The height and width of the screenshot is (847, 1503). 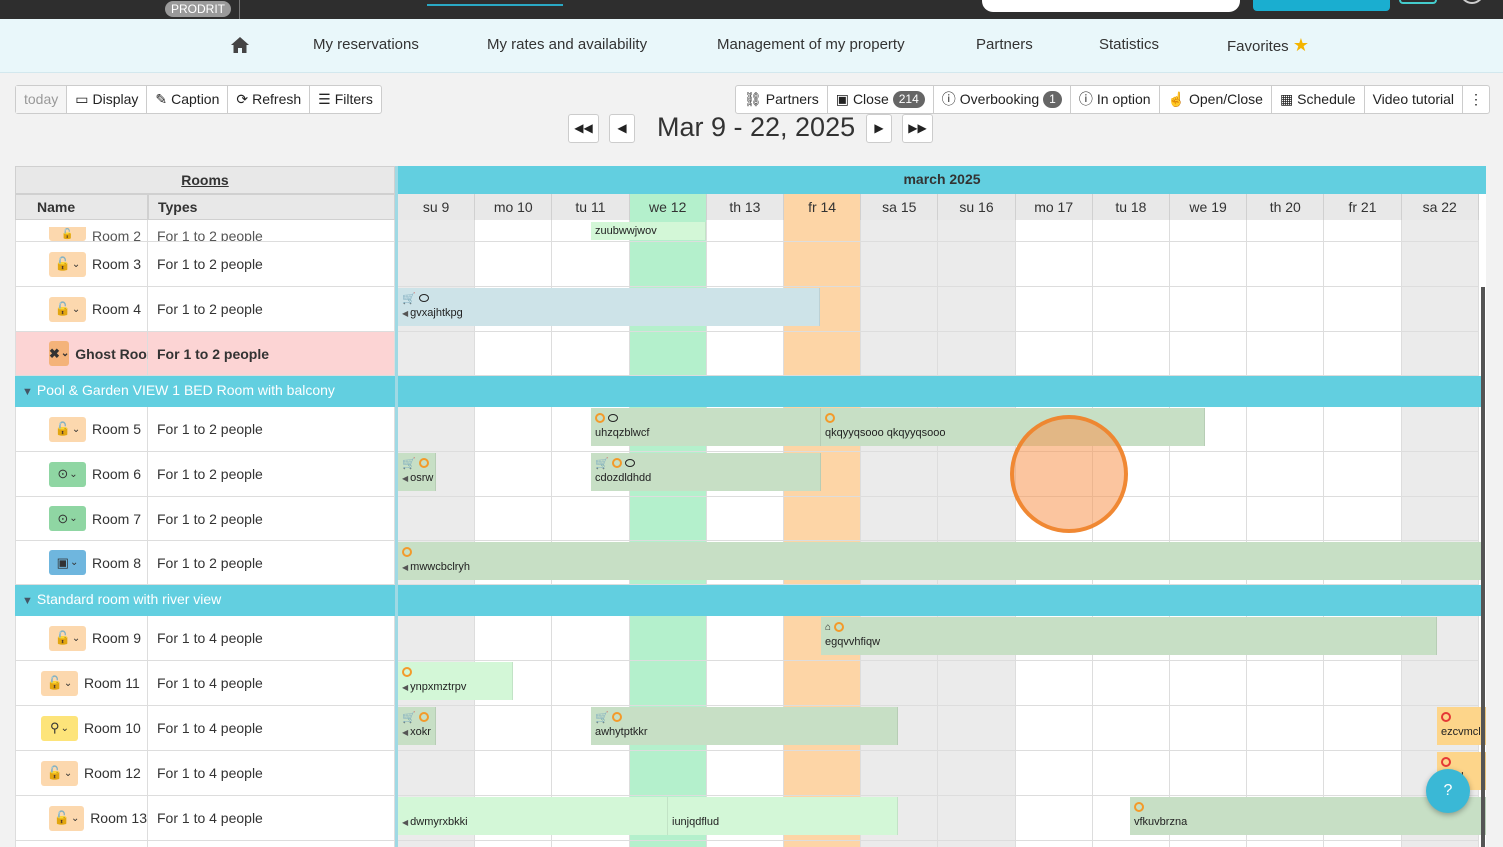 What do you see at coordinates (917, 128) in the screenshot?
I see `next-fast-button: ▶▶` at bounding box center [917, 128].